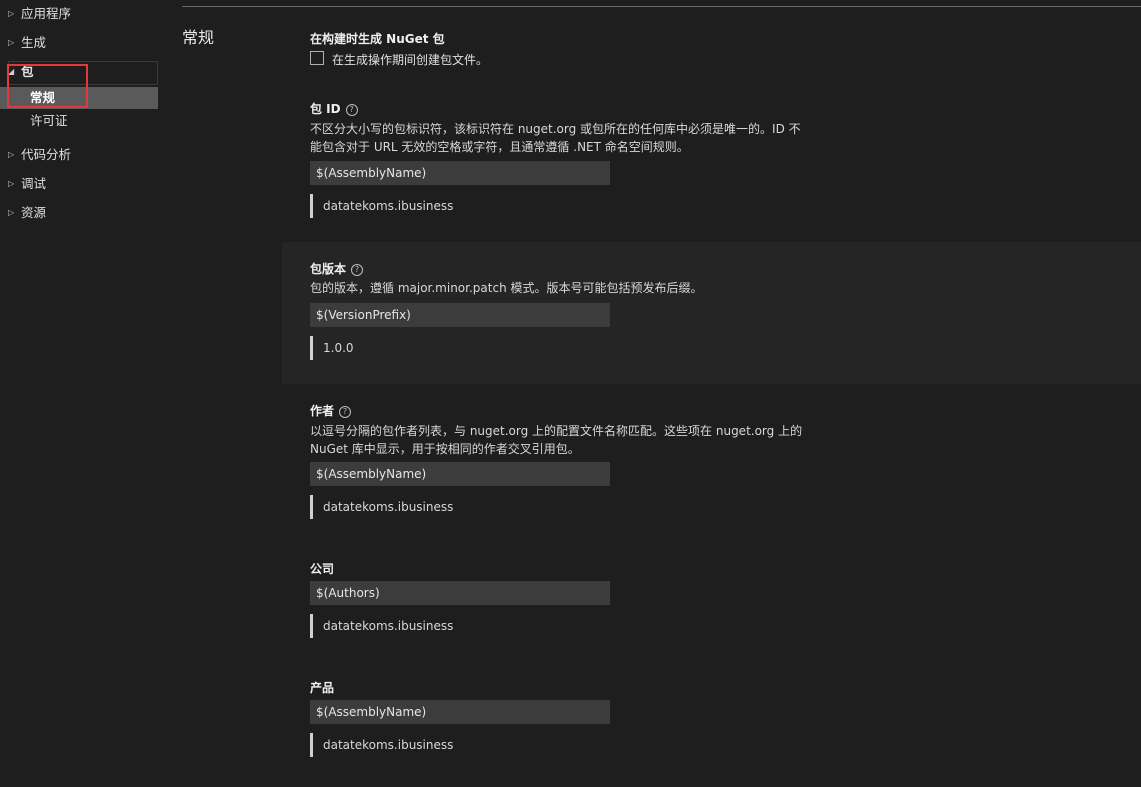 The height and width of the screenshot is (787, 1141). What do you see at coordinates (499, 147) in the screenshot?
I see `description-line: 能包含对于 URL 无效的空格或字符，且通常遵循 .NET 命名空间规则。` at bounding box center [499, 147].